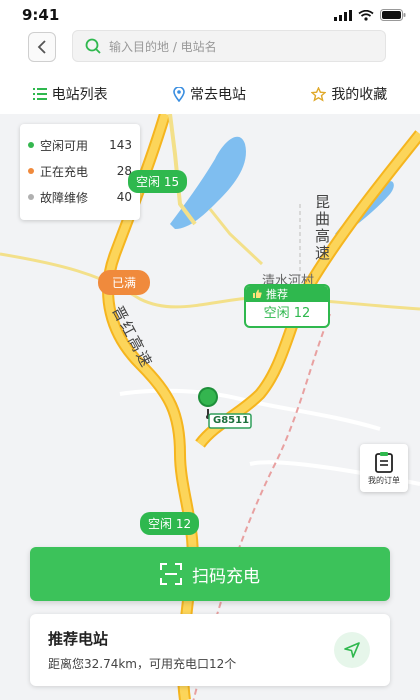 Image resolution: width=420 pixels, height=700 pixels. Describe the element at coordinates (393, 15) in the screenshot. I see `battery-icon` at that location.